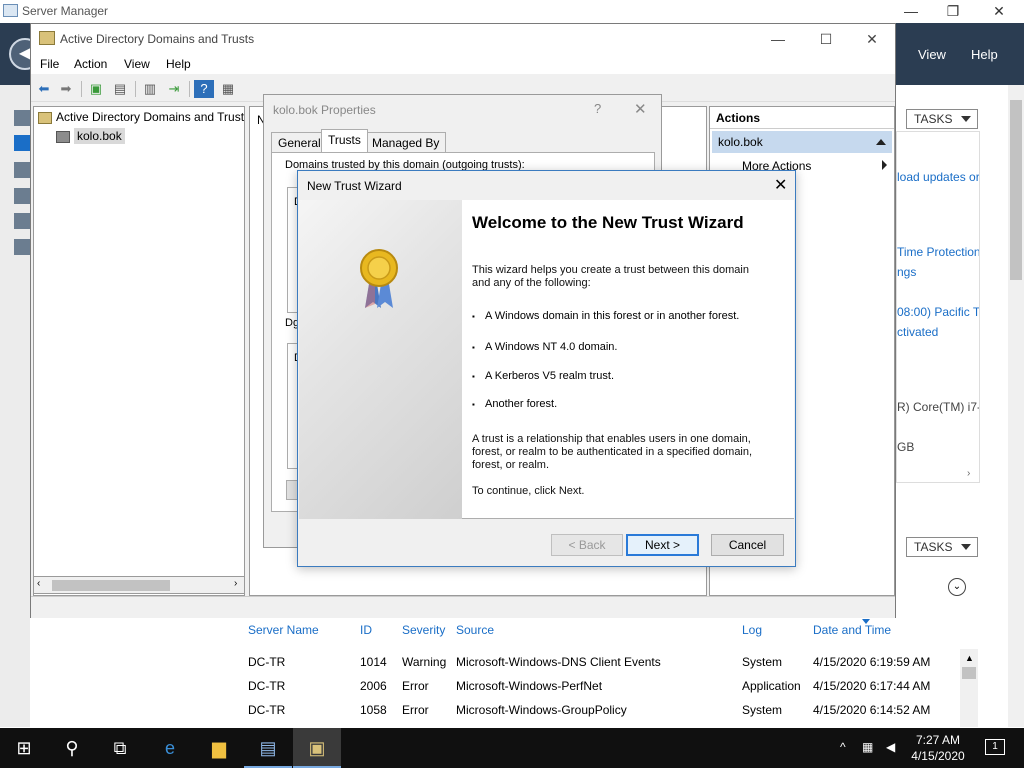  I want to click on ad-window-title: Active Directory Domains and Trusts, so click(157, 39).